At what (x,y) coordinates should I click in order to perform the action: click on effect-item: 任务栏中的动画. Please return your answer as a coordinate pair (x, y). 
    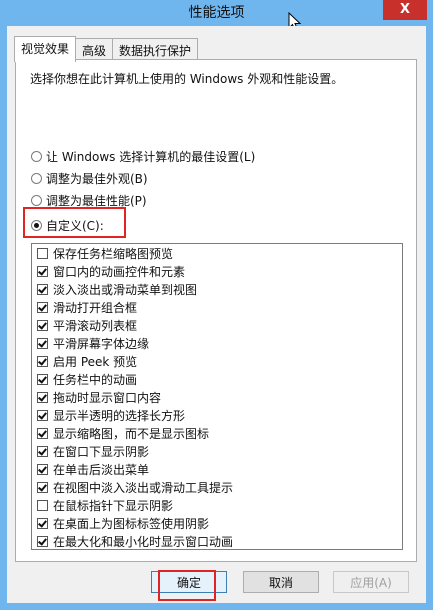
    Looking at the image, I should click on (87, 379).